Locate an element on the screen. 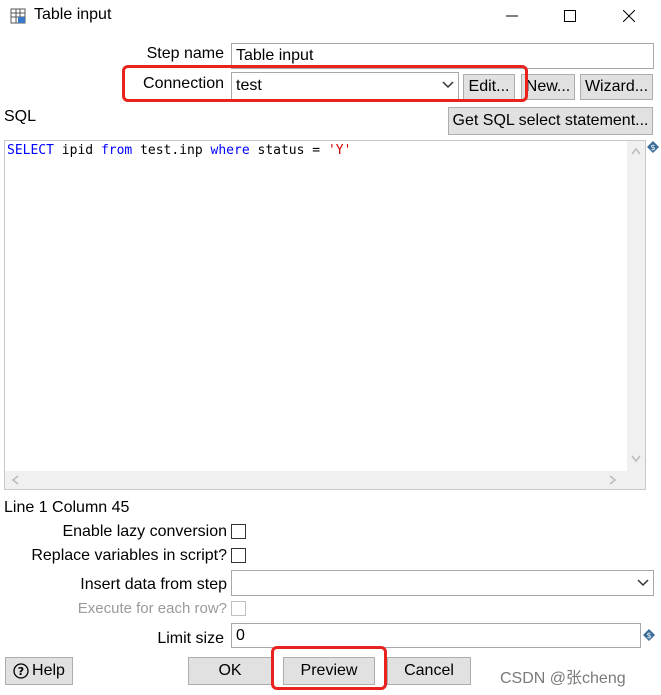 The image size is (661, 695). minimize-button is located at coordinates (512, 16).